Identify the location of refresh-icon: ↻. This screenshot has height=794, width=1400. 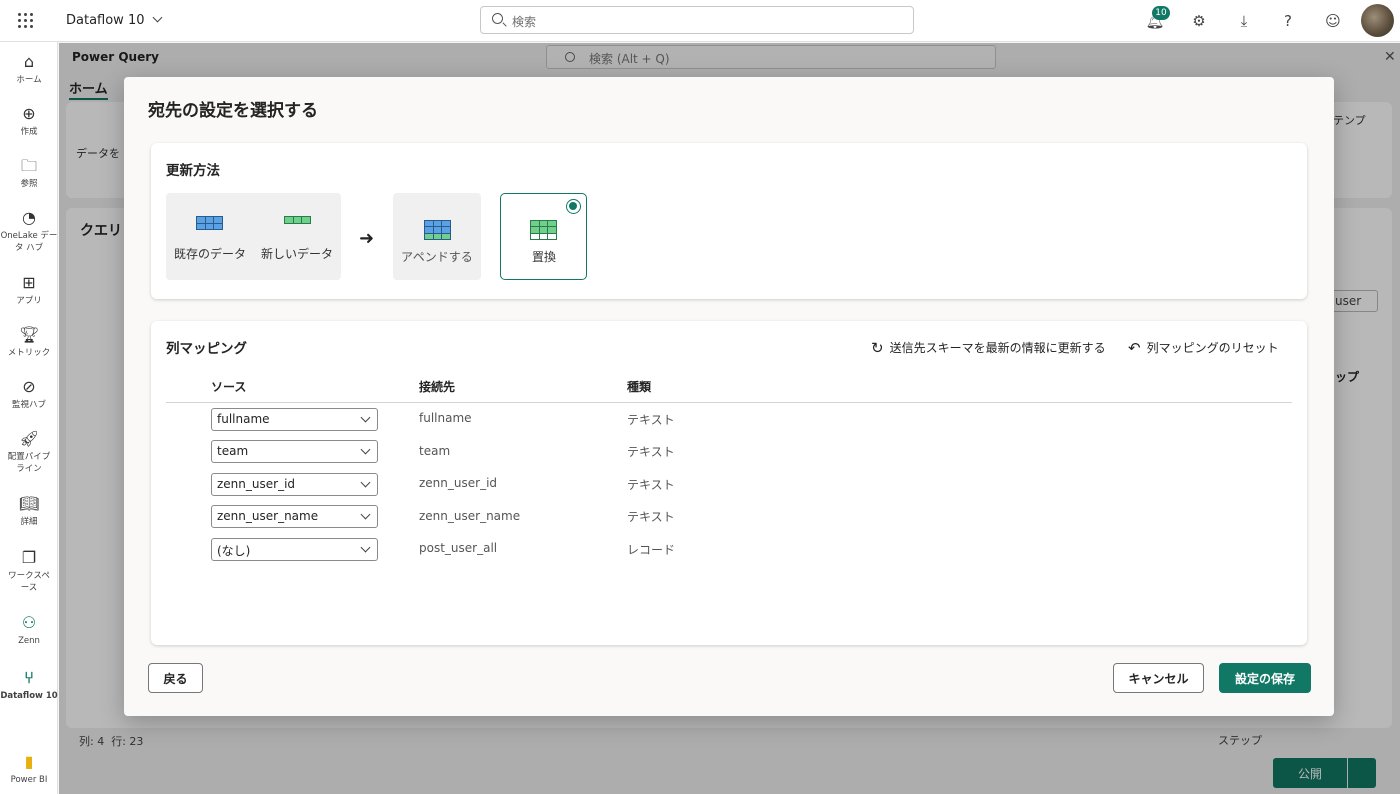
(877, 348).